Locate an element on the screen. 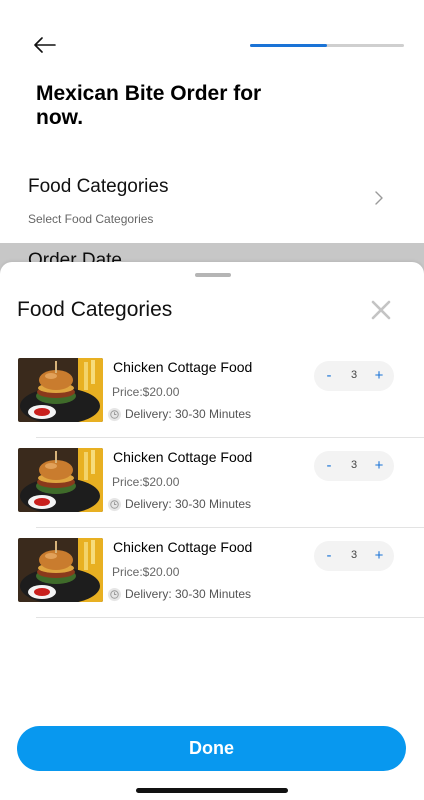  page-title: Mexican Bite Order for now. is located at coordinates (149, 105).